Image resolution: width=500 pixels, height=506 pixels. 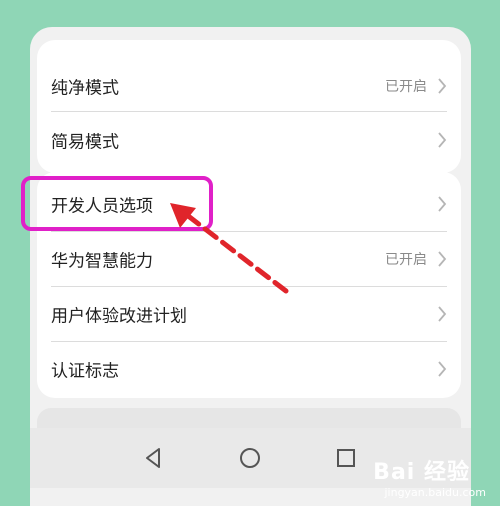 I want to click on recents-square-icon, so click(x=346, y=458).